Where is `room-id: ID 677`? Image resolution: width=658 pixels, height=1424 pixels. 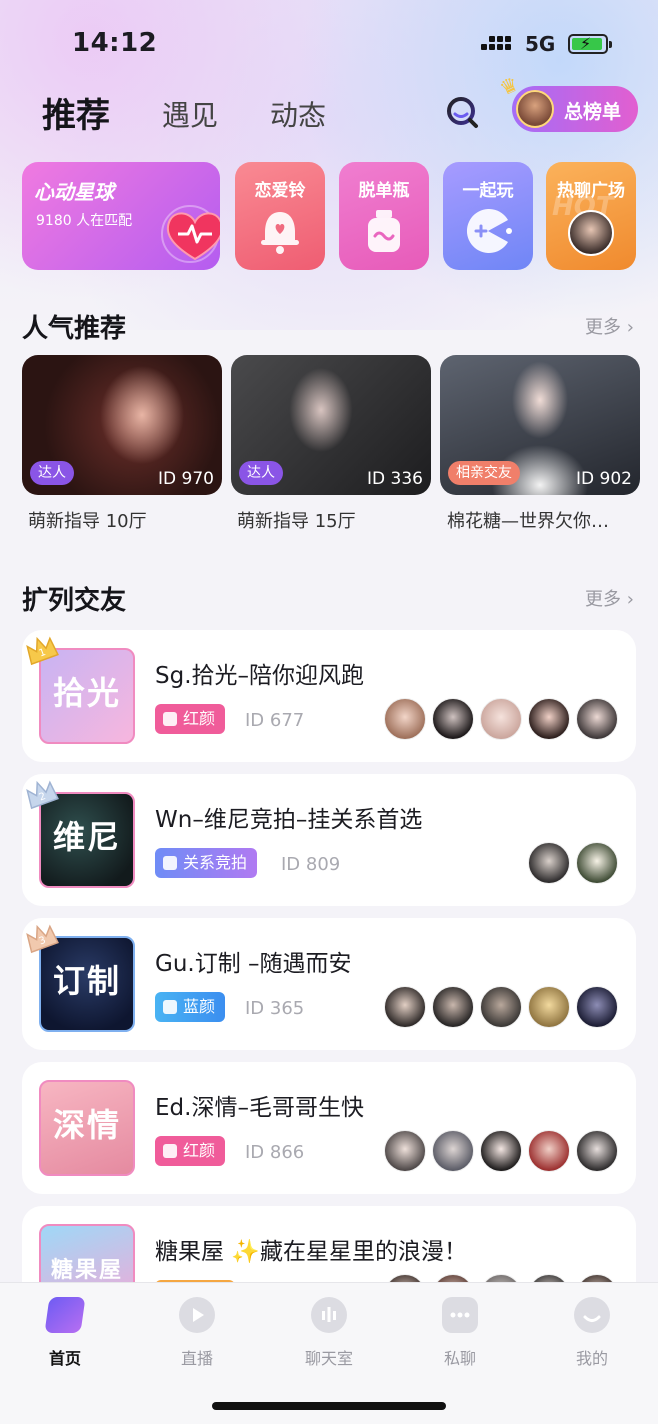
room-id: ID 677 is located at coordinates (275, 720).